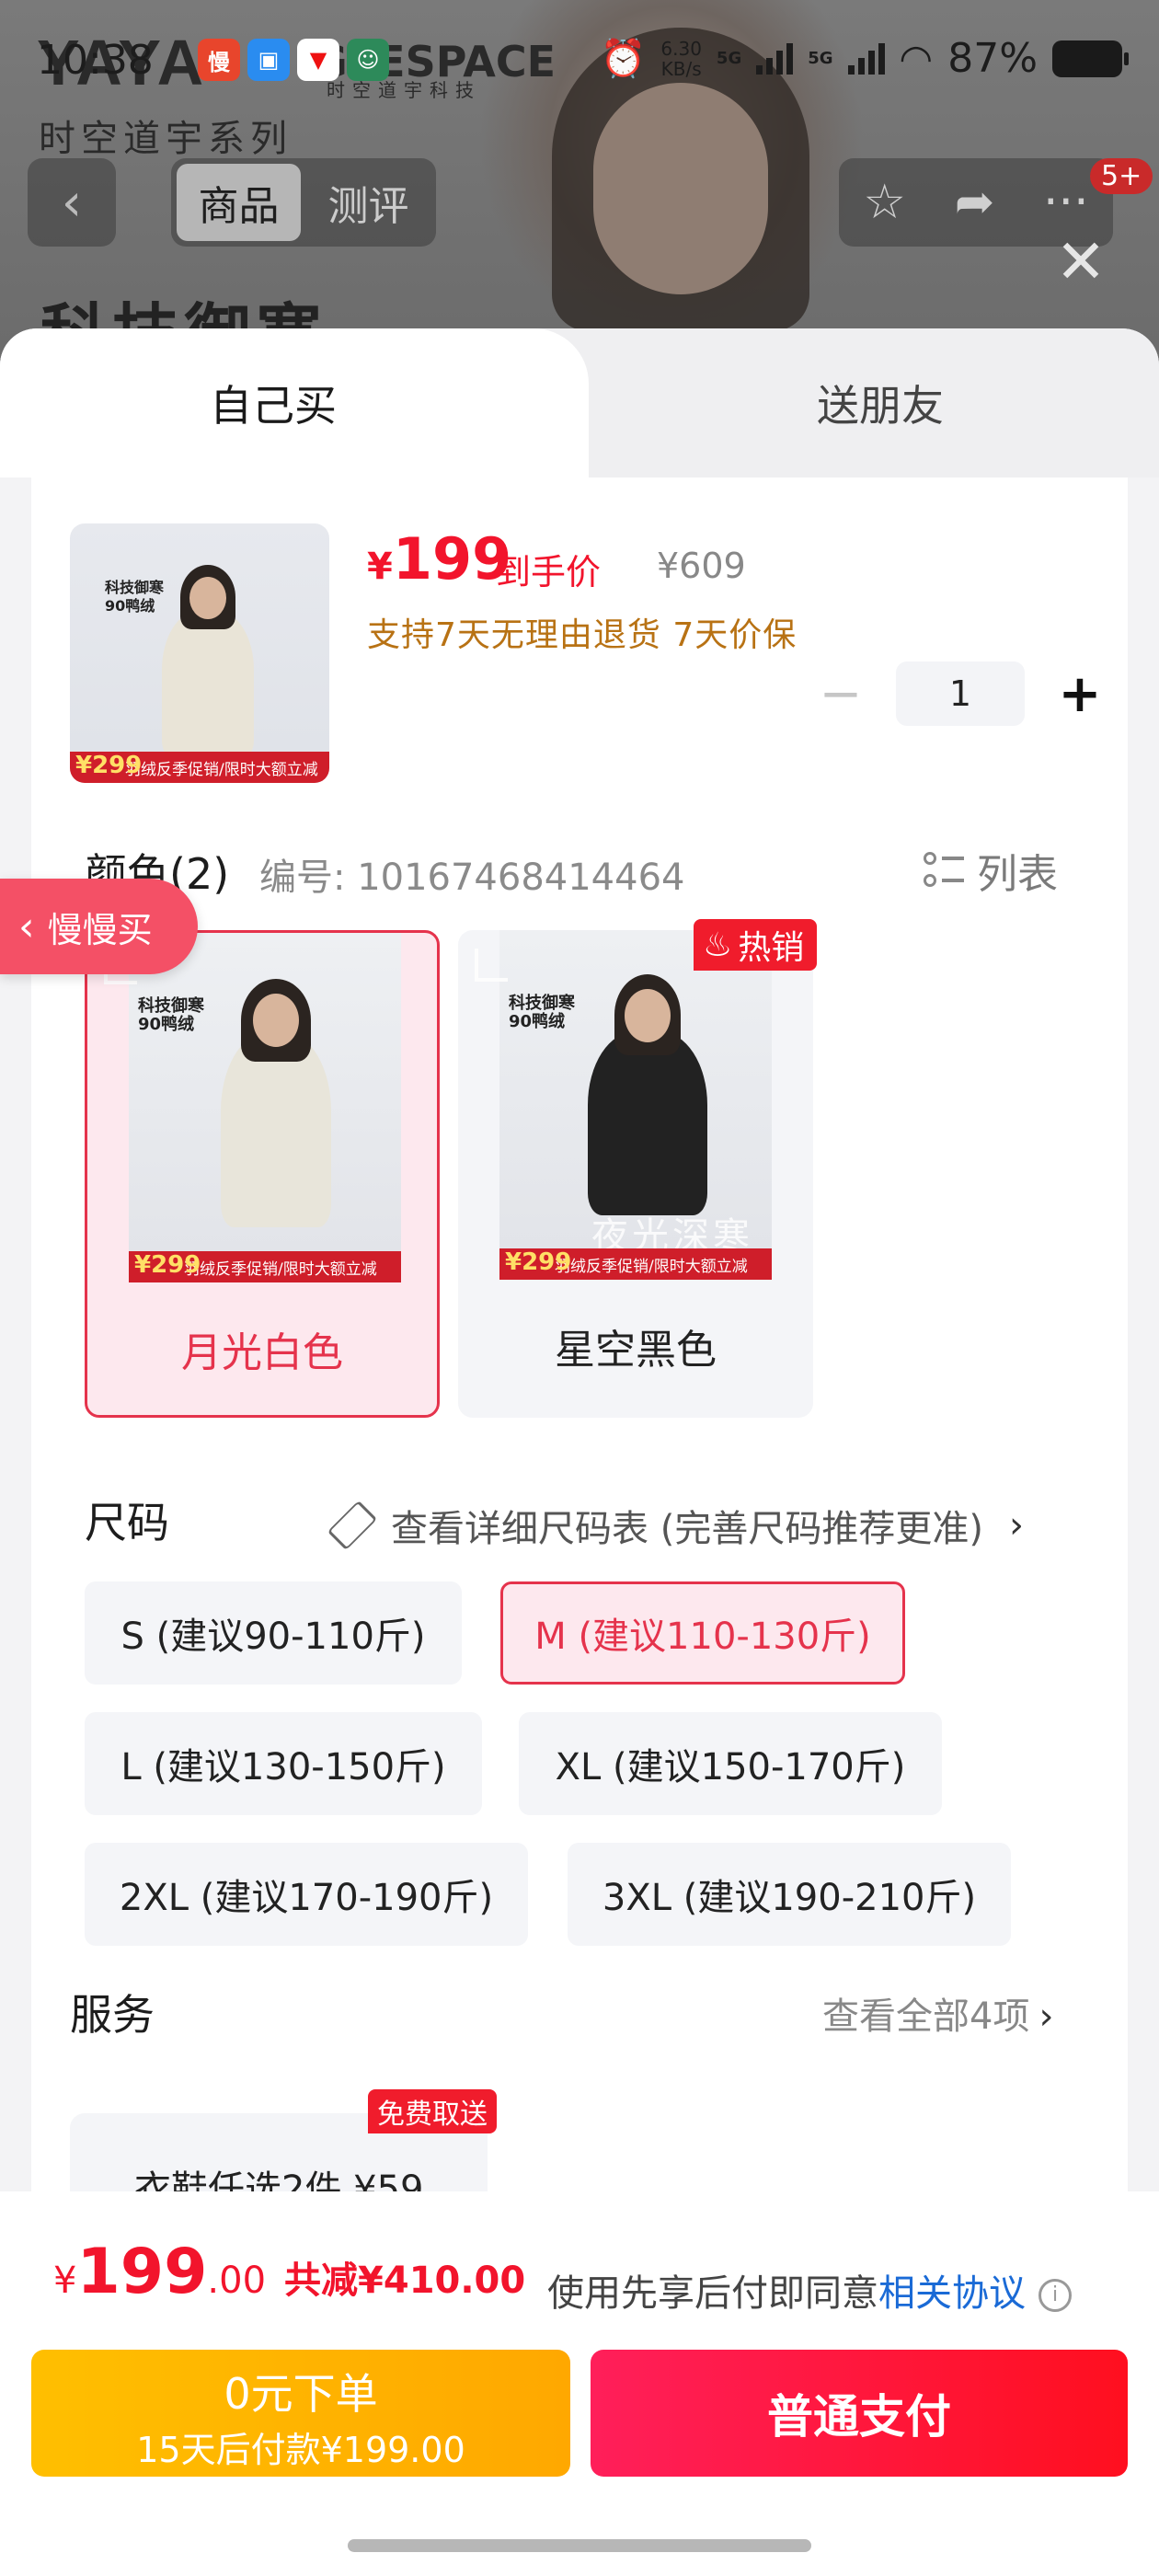  What do you see at coordinates (273, 403) in the screenshot?
I see `tab-buy-for-self: 自己买` at bounding box center [273, 403].